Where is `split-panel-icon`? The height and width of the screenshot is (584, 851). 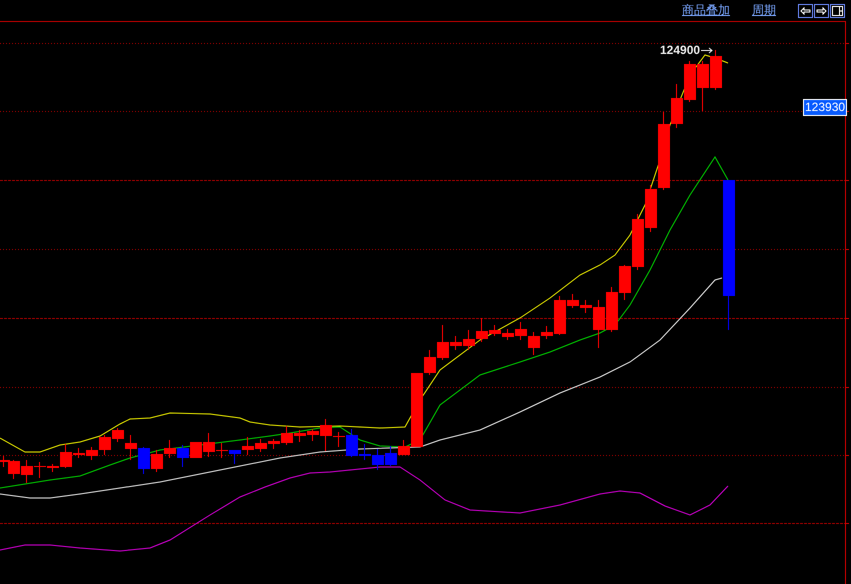 split-panel-icon is located at coordinates (837, 11).